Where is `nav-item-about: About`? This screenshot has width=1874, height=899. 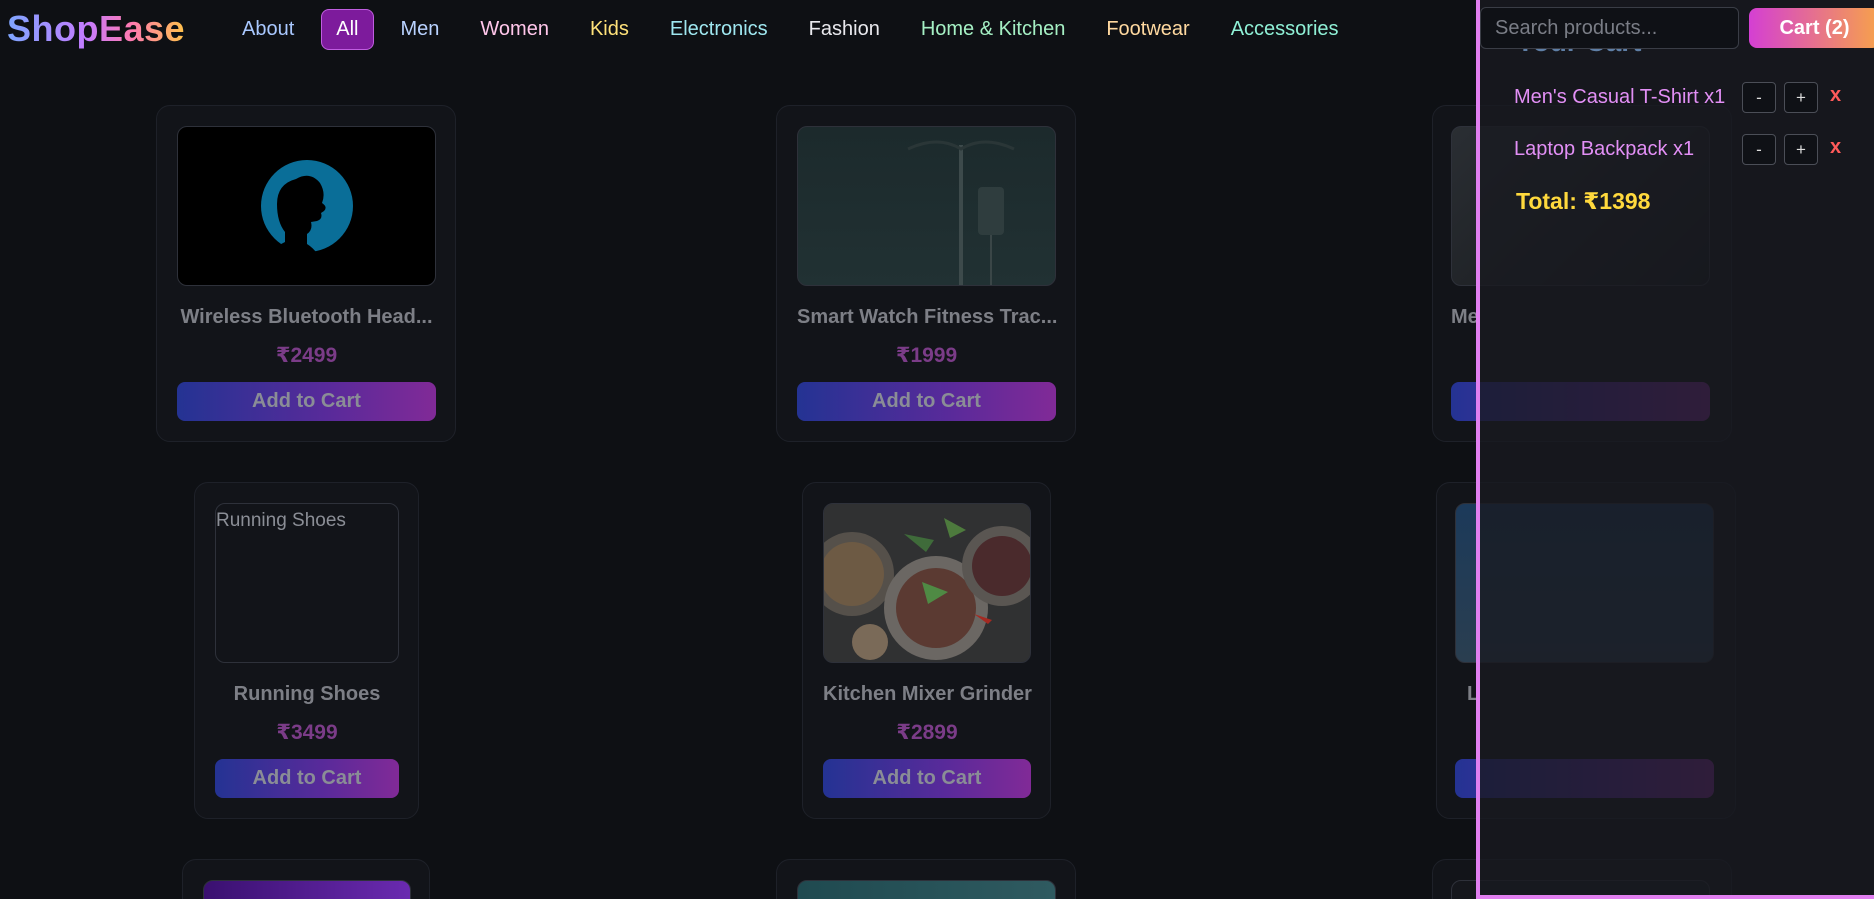 nav-item-about: About is located at coordinates (268, 29).